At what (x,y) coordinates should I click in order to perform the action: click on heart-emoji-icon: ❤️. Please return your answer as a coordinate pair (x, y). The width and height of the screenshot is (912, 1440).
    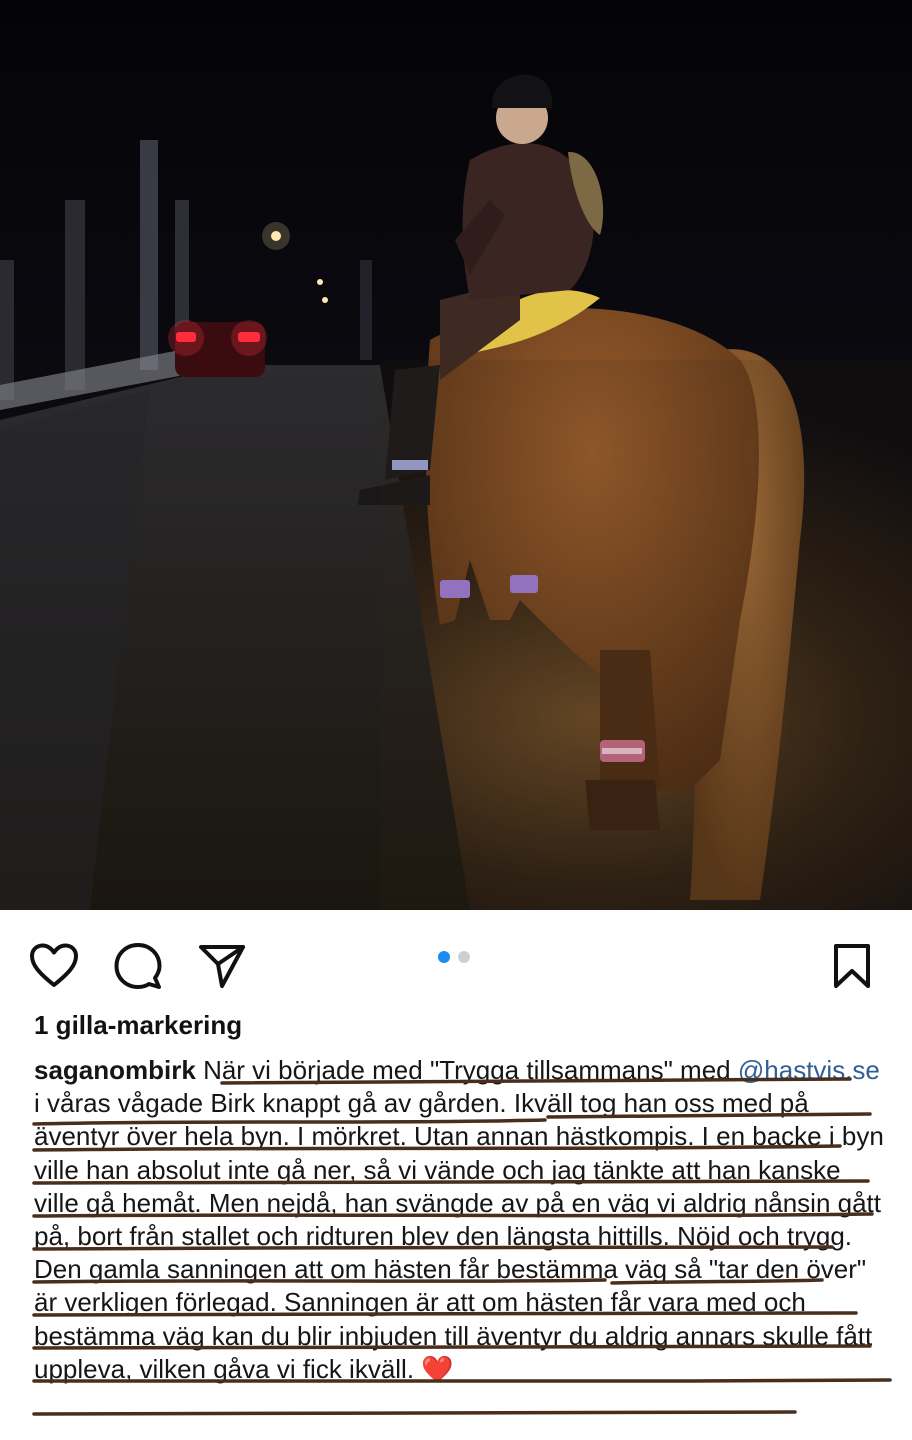
    Looking at the image, I should click on (437, 1368).